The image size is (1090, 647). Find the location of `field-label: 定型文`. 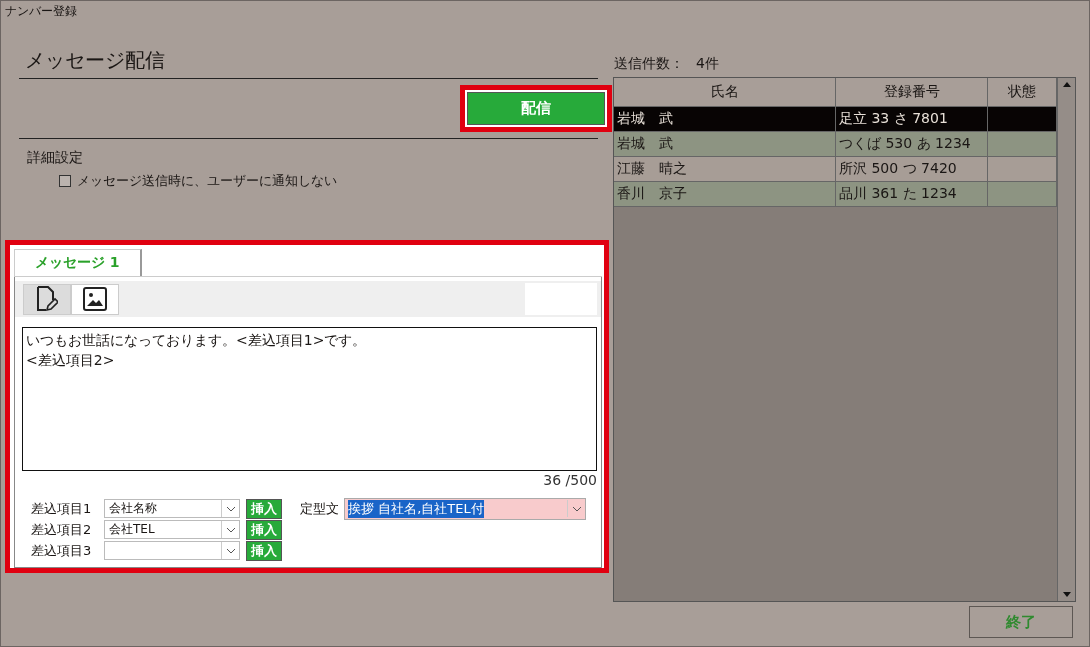

field-label: 定型文 is located at coordinates (319, 508).